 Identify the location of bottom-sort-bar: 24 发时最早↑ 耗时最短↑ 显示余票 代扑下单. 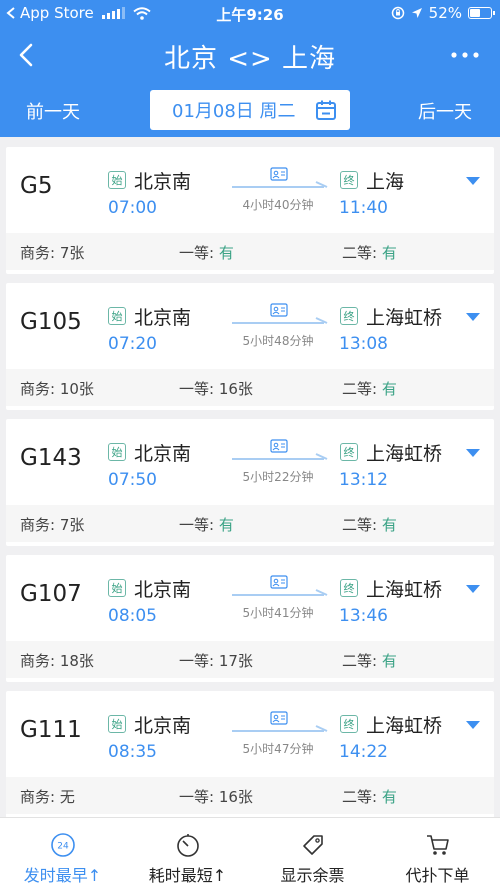
(250, 853).